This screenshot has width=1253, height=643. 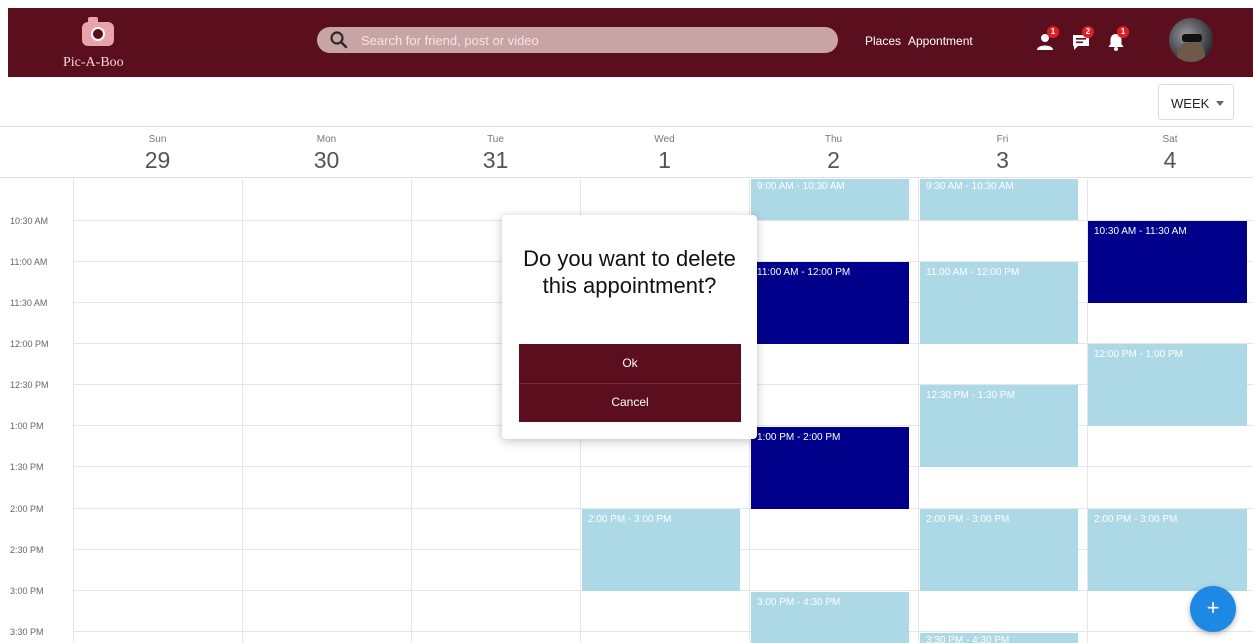 What do you see at coordinates (29, 303) in the screenshot?
I see `time-label: 11:30 AM` at bounding box center [29, 303].